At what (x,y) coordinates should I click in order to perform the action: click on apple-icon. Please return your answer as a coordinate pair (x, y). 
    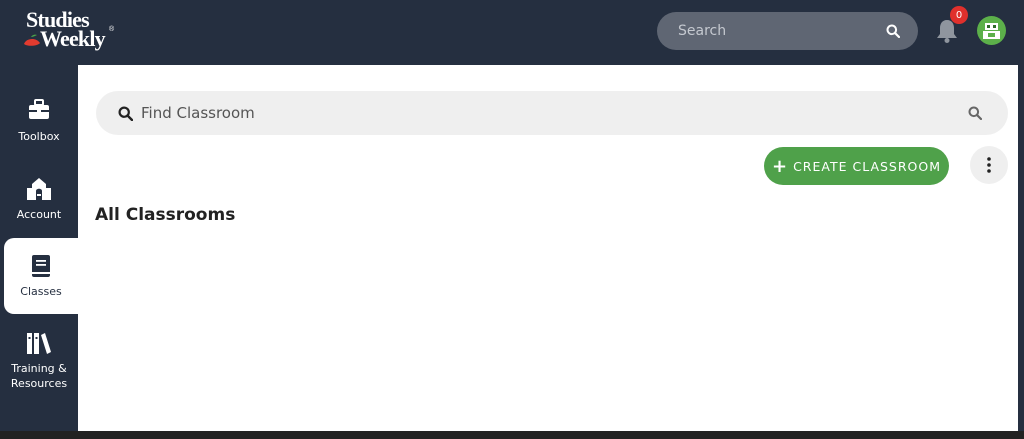
    Looking at the image, I should click on (32, 40).